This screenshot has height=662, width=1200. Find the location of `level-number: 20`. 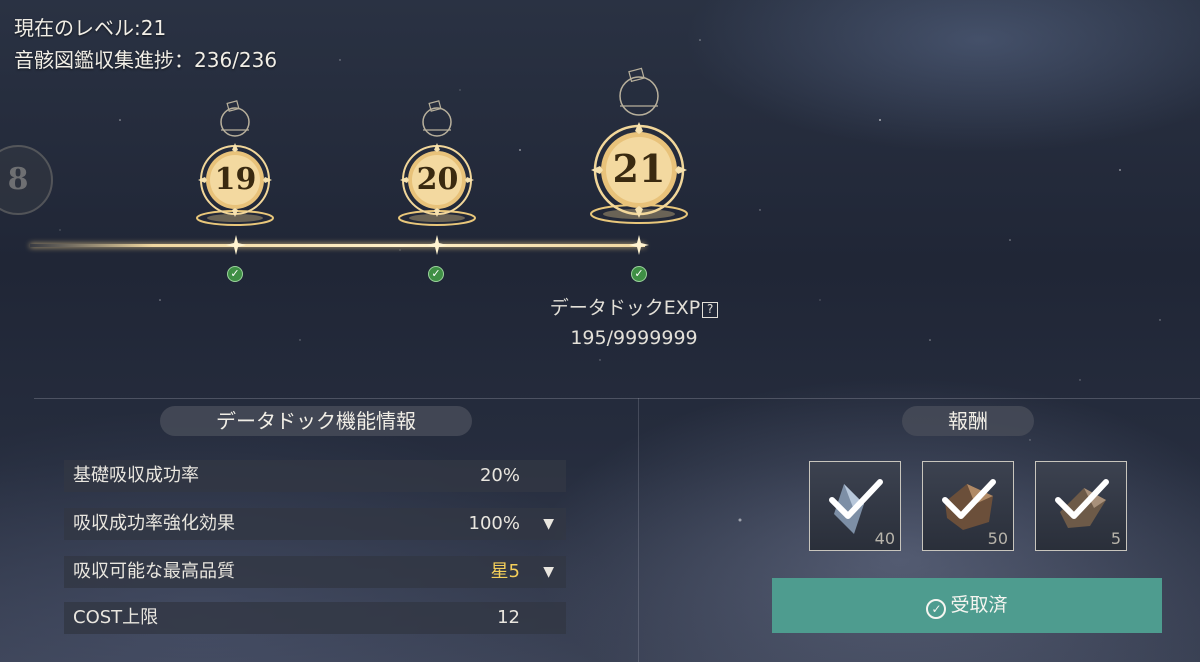

level-number: 20 is located at coordinates (437, 179).